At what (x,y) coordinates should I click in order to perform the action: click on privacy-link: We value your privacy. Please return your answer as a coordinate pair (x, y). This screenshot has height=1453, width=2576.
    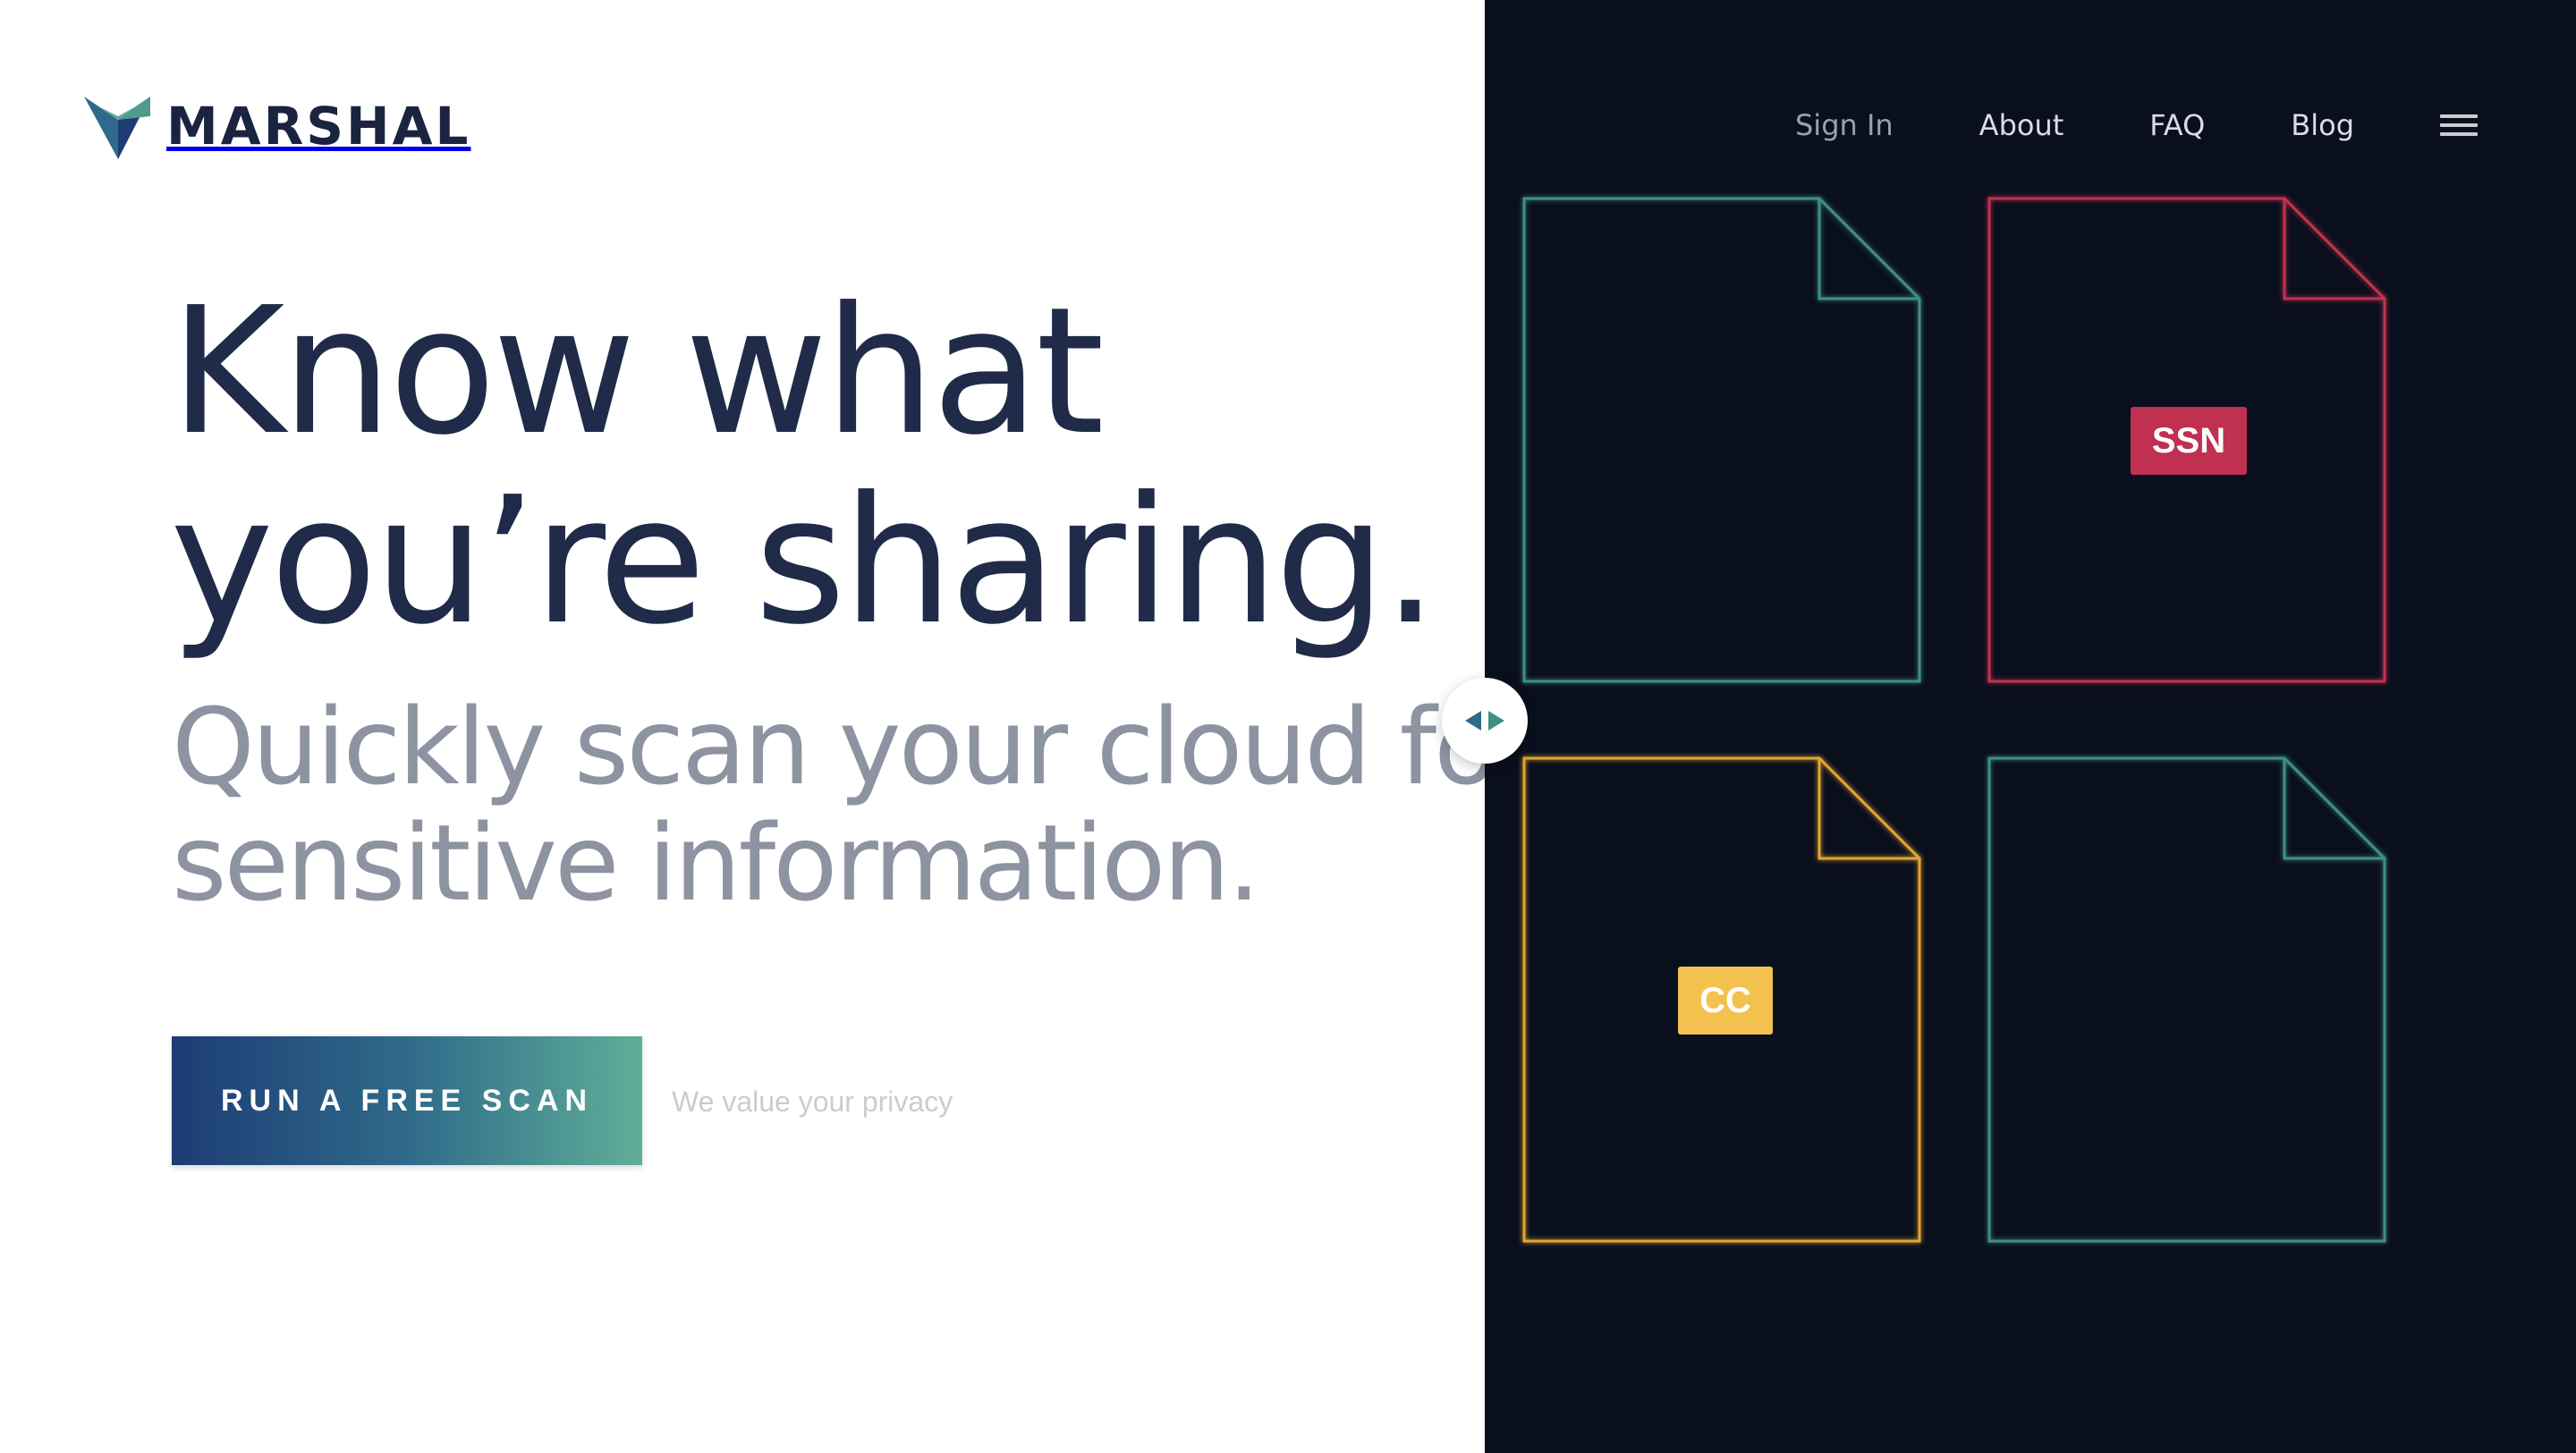
    Looking at the image, I should click on (812, 1101).